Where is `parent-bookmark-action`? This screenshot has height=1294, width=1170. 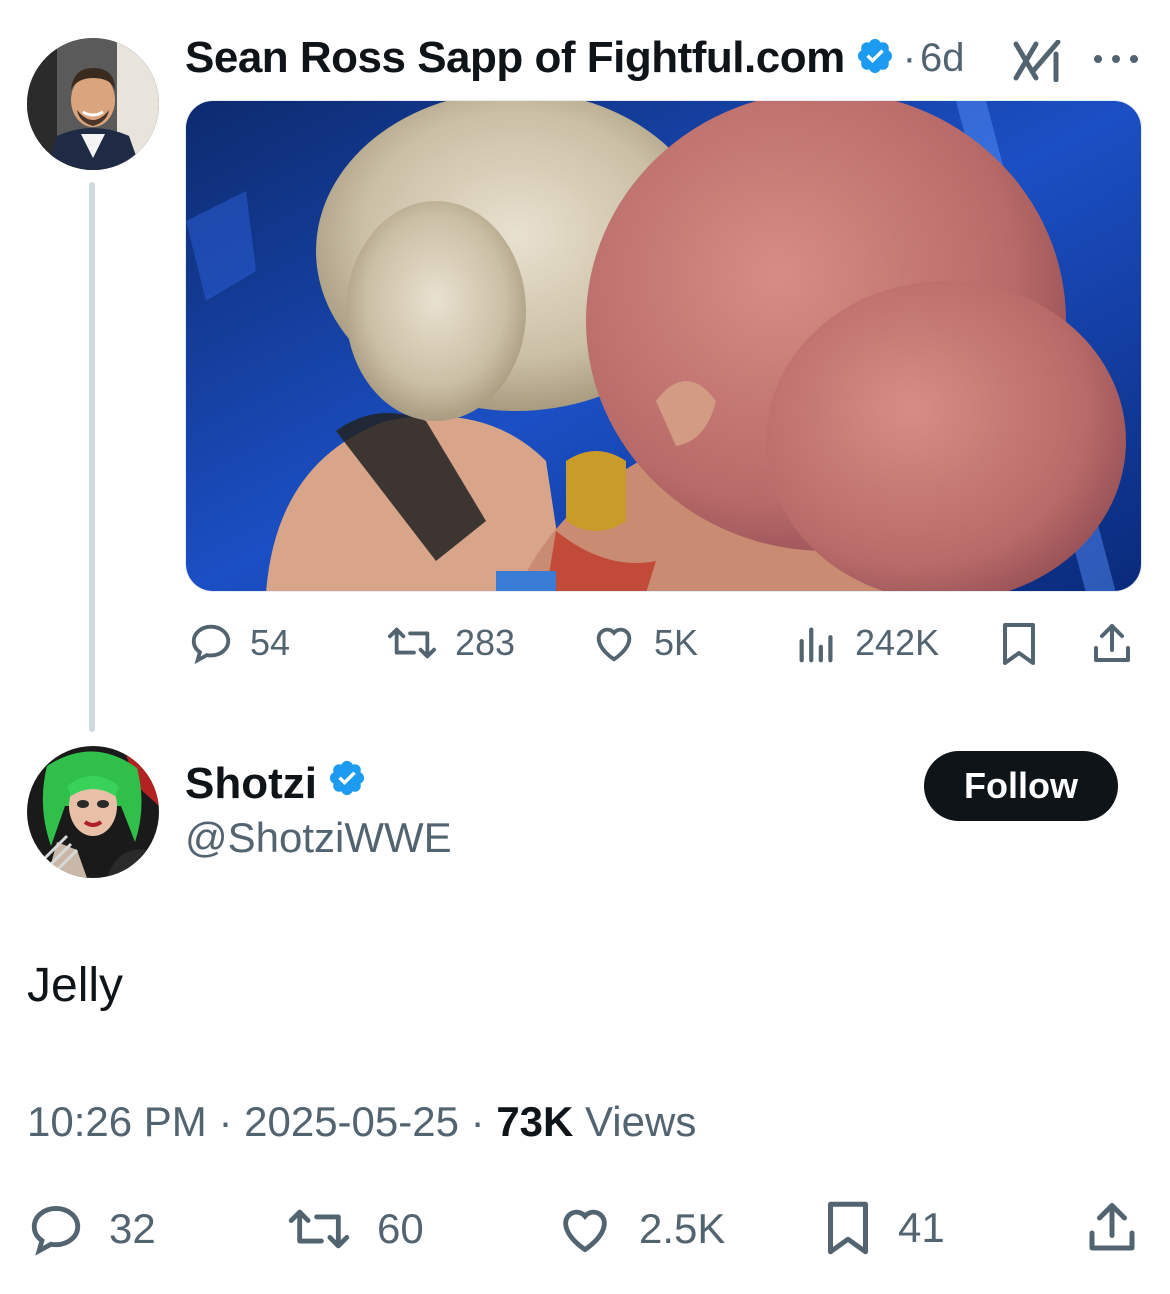
parent-bookmark-action is located at coordinates (1019, 644).